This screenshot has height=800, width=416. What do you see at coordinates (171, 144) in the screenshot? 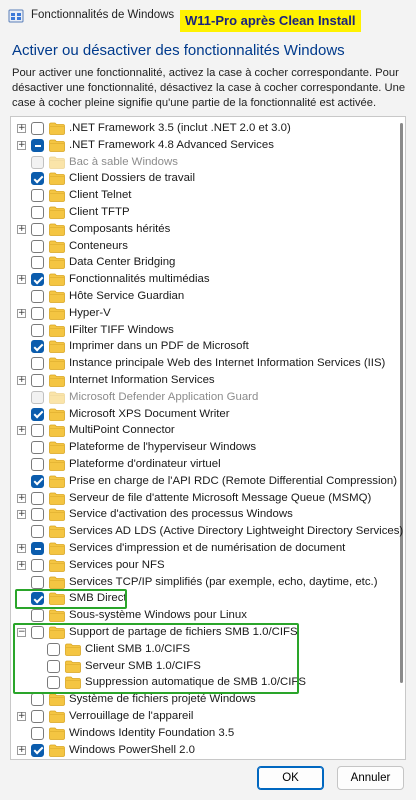
I see `feature-label: .NET Framework 4.8 Advanced Services` at bounding box center [171, 144].